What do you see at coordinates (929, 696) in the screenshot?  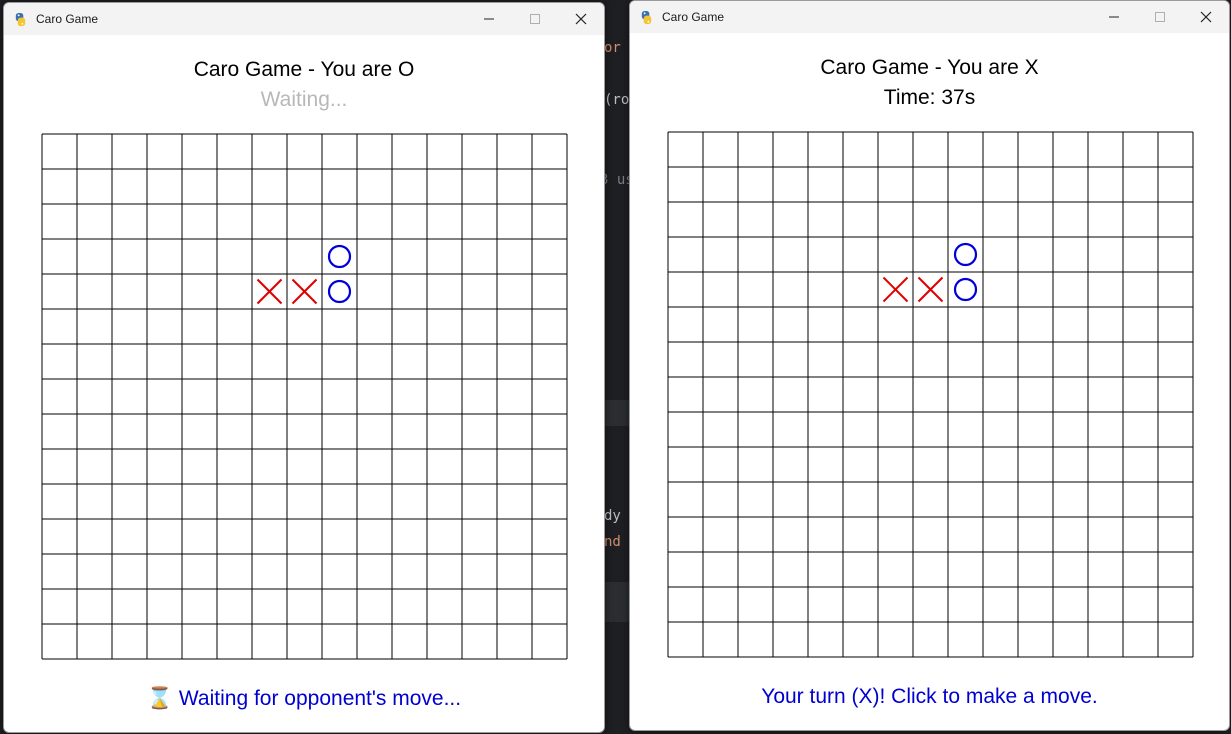 I see `status-message: Your turn (X)! Click to make a move.` at bounding box center [929, 696].